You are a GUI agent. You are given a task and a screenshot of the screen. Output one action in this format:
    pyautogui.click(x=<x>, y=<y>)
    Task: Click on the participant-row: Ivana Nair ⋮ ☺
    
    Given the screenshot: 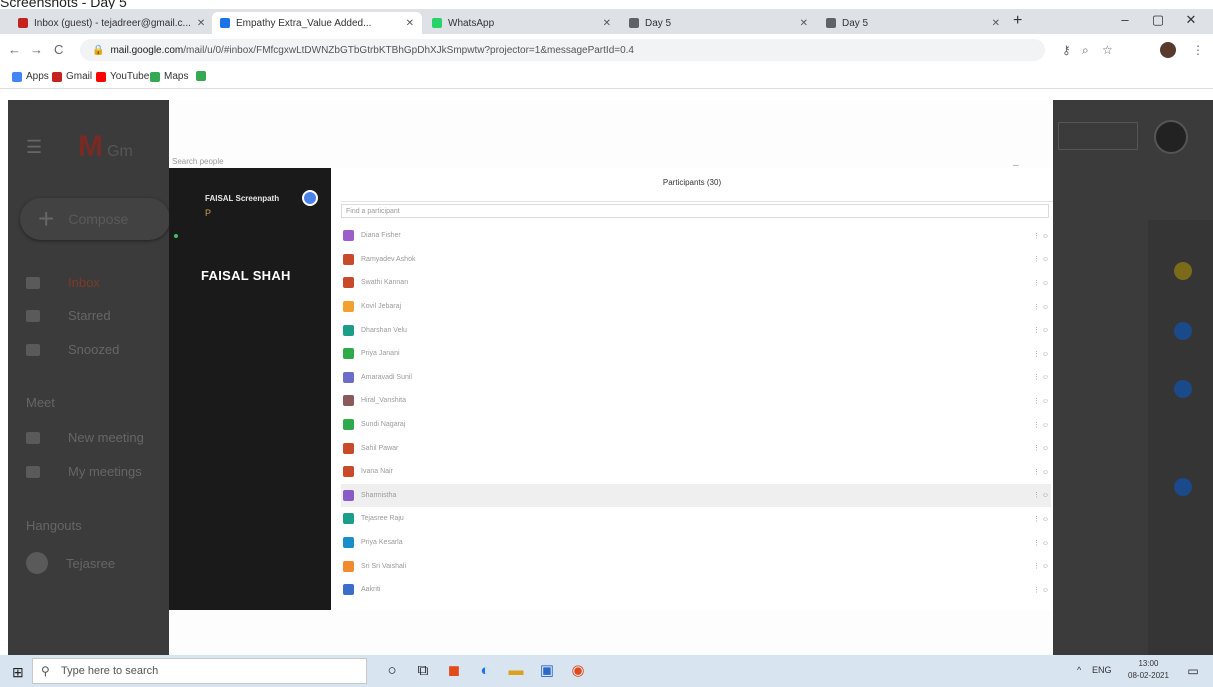 What is the action you would take?
    pyautogui.click(x=696, y=472)
    